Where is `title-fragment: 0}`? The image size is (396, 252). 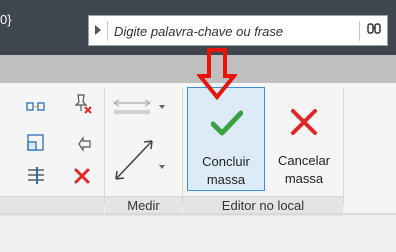 title-fragment: 0} is located at coordinates (6, 19).